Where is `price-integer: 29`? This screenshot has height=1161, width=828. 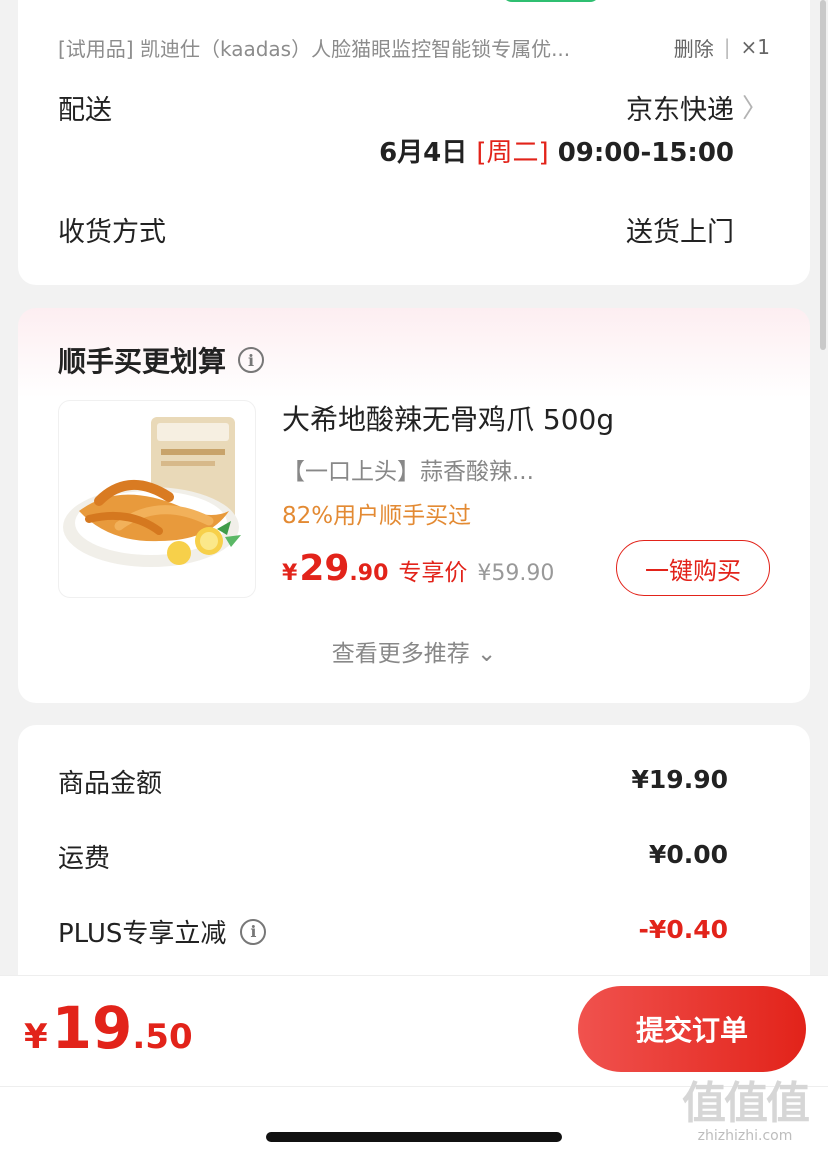 price-integer: 29 is located at coordinates (324, 568).